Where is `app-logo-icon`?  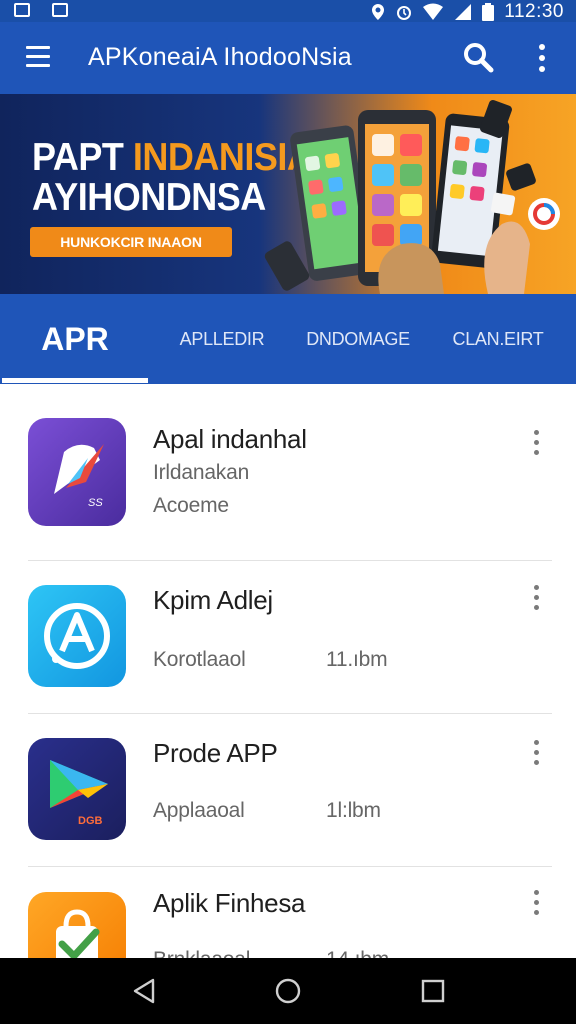 app-logo-icon is located at coordinates (544, 214).